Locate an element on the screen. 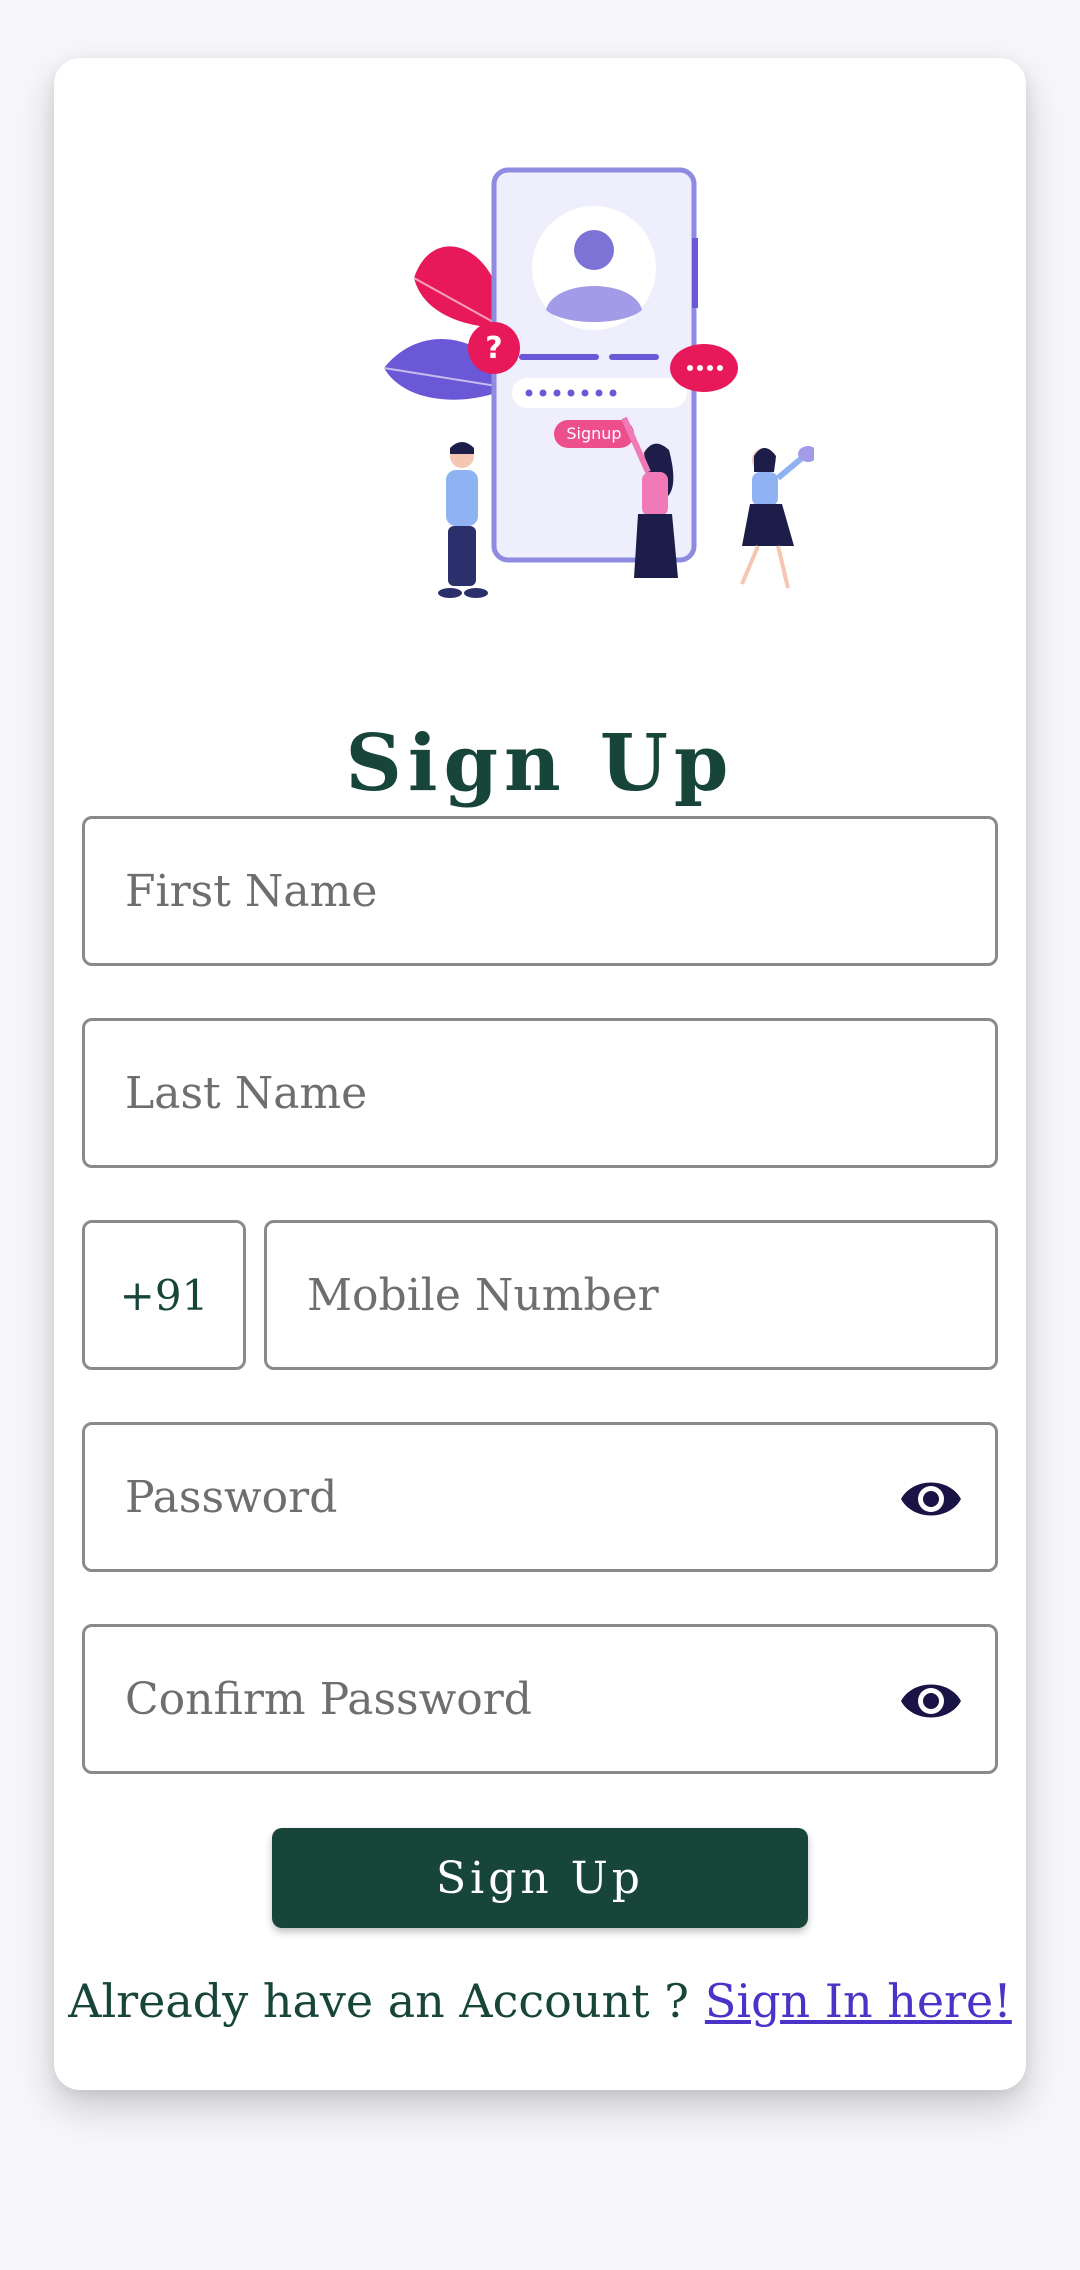 Image resolution: width=1080 pixels, height=2270 pixels. signup-badge-text: Signup is located at coordinates (593, 433).